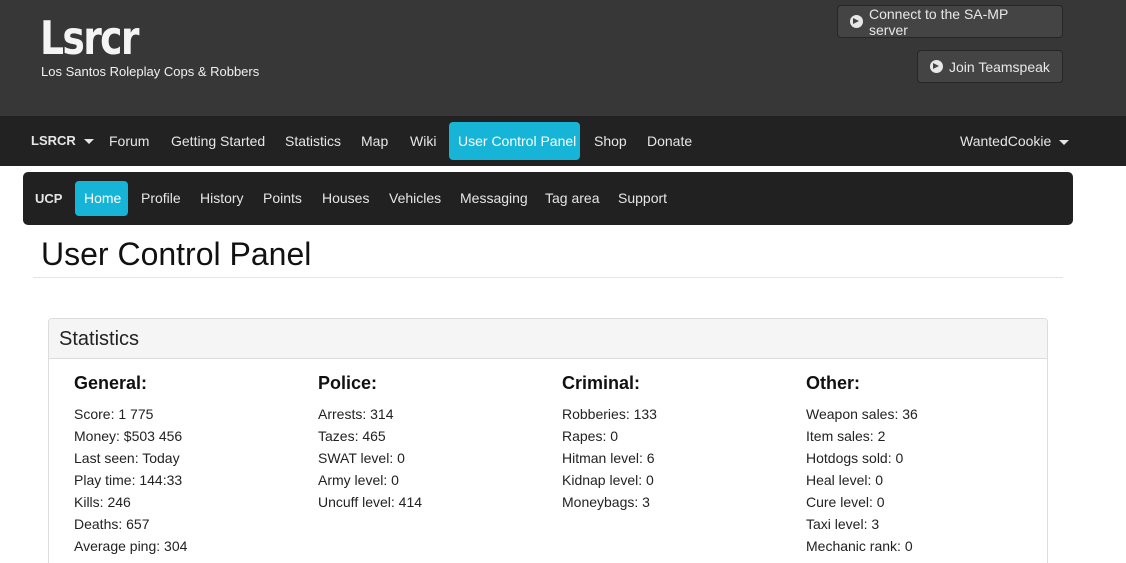 The height and width of the screenshot is (563, 1126). What do you see at coordinates (608, 458) in the screenshot?
I see `stat-row: Hitman level: 6` at bounding box center [608, 458].